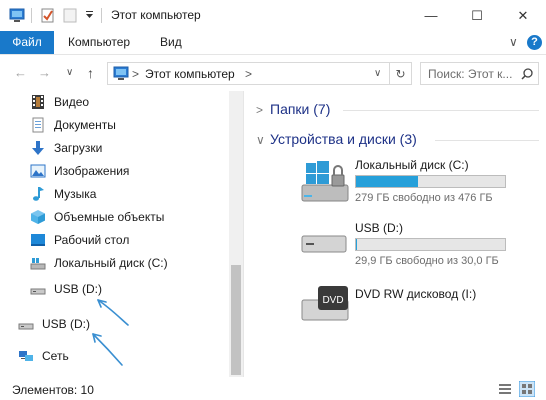 The image size is (546, 400). Describe the element at coordinates (412, 165) in the screenshot. I see `drive-name: Локальный диск (C:)` at that location.